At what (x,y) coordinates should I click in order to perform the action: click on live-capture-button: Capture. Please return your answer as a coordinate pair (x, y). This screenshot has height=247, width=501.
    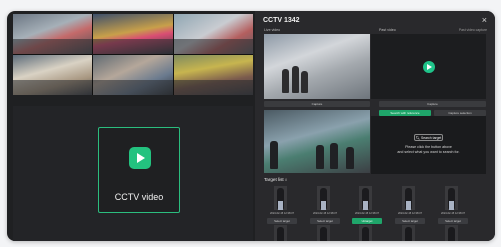
    Looking at the image, I should click on (317, 104).